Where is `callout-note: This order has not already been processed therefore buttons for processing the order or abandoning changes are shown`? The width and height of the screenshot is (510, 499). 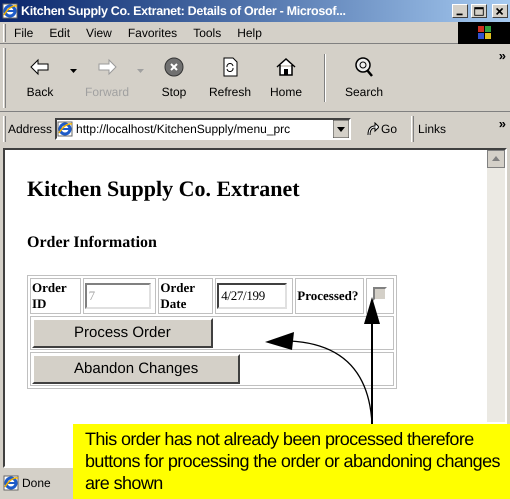
callout-note: This order has not already been processed therefore buttons for processing the order or abandoning changes are shown is located at coordinates (291, 461).